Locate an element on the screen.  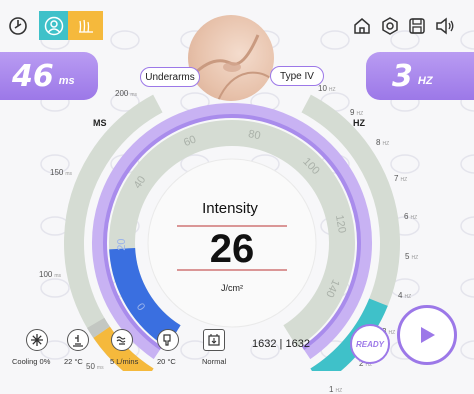
hz-tick-value: 6 is located at coordinates (406, 216).